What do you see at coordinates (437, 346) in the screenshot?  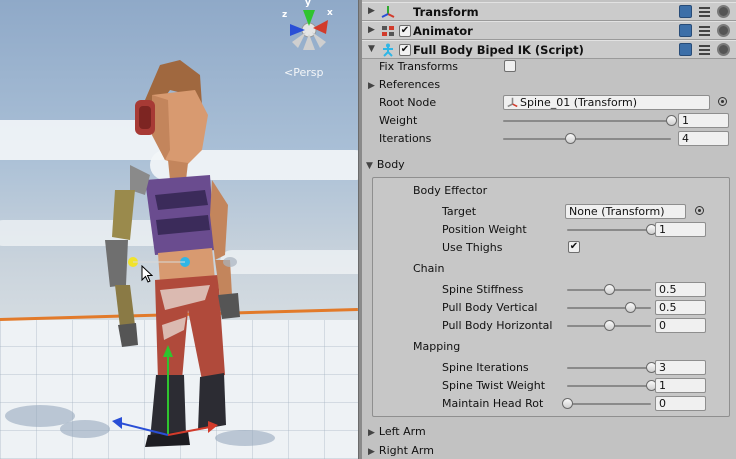 I see `mapping-heading: Mapping` at bounding box center [437, 346].